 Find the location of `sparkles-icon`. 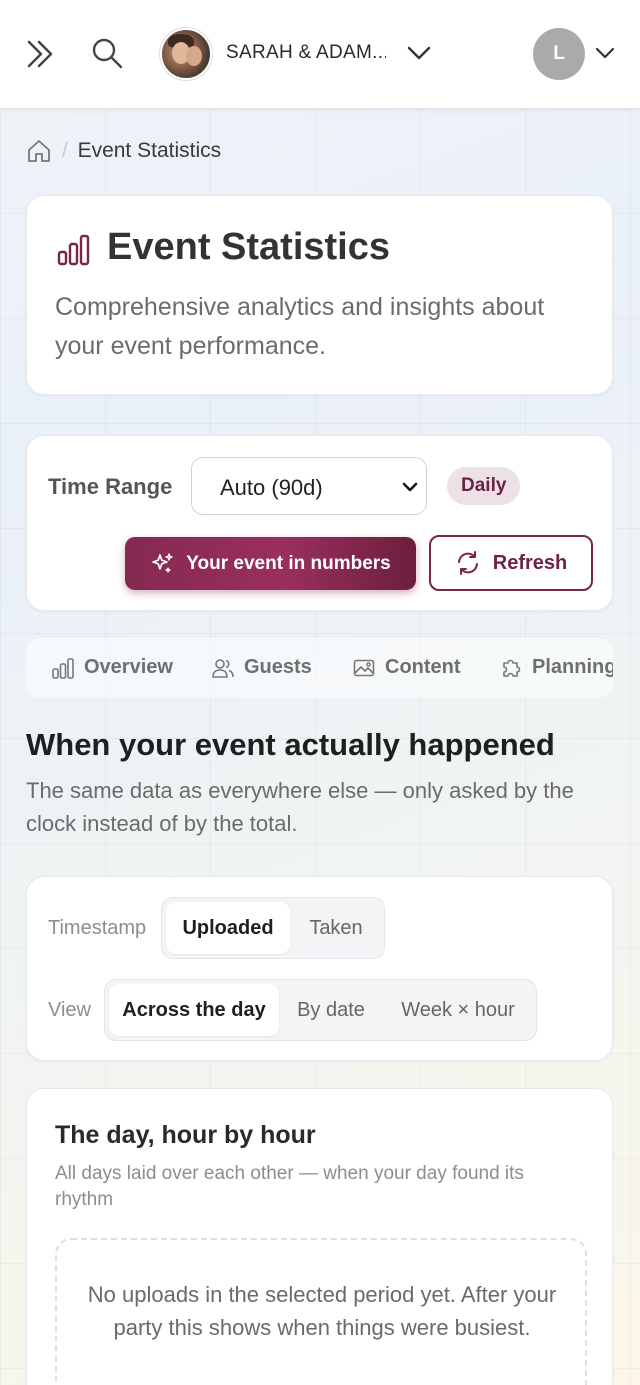

sparkles-icon is located at coordinates (162, 562).